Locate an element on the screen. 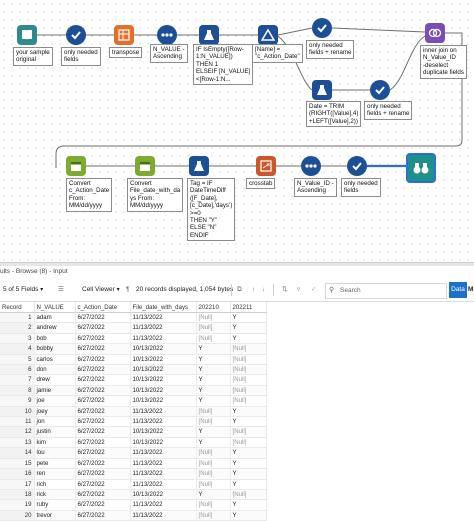  table-row: 19 ruby 6/27/2022 11/13/2022 [Null] Y is located at coordinates (133, 505).